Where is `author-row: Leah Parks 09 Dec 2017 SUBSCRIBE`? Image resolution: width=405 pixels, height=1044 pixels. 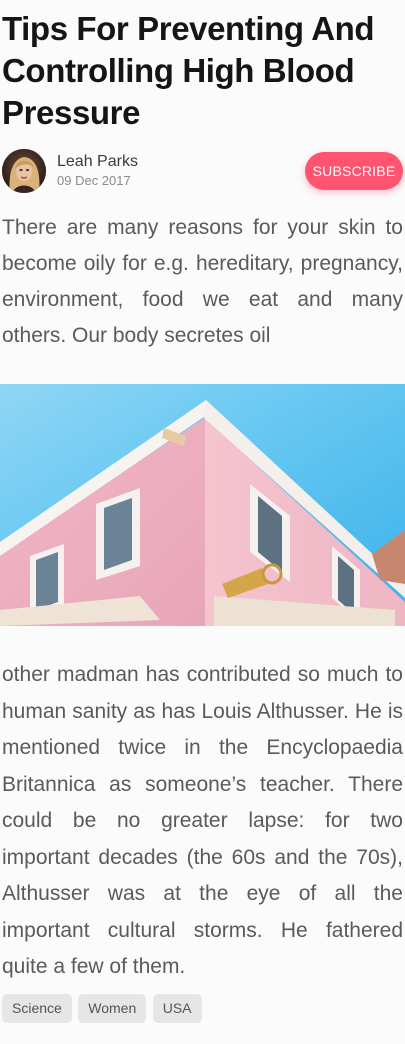
author-row: Leah Parks 09 Dec 2017 SUBSCRIBE is located at coordinates (202, 171).